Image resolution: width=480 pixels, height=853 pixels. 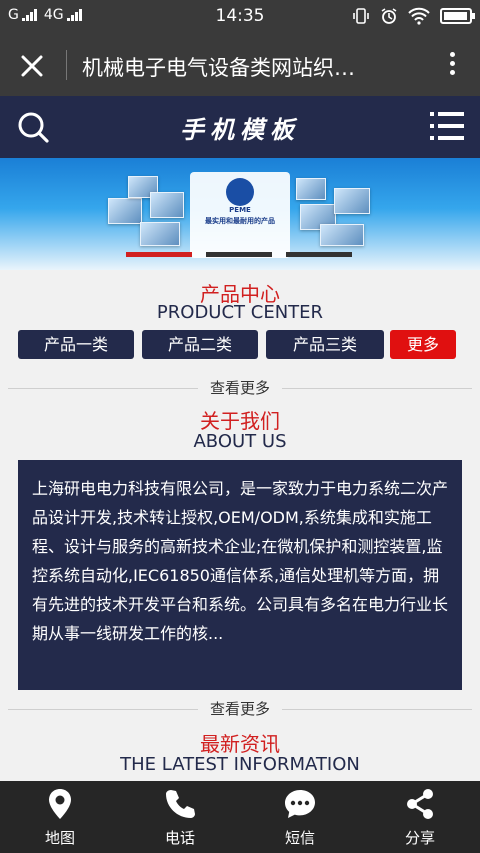 What do you see at coordinates (240, 744) in the screenshot?
I see `news-title: 最新资讯` at bounding box center [240, 744].